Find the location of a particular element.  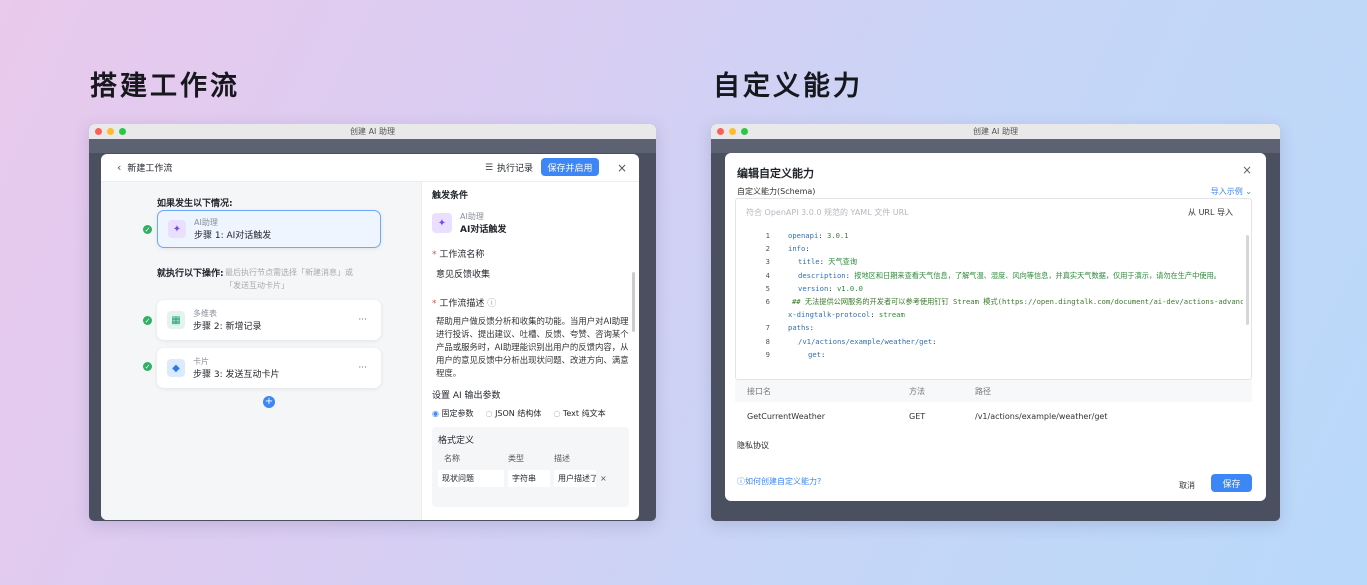

code-line: 1 openapi: 3.0.1 is located at coordinates (807, 235).